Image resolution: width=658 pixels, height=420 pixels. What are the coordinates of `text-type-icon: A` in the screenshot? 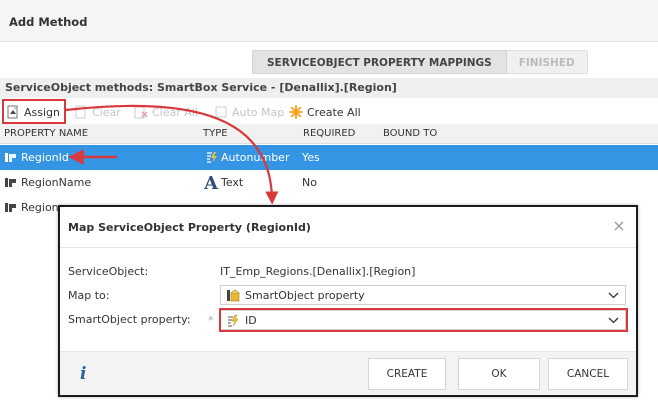 It's located at (211, 183).